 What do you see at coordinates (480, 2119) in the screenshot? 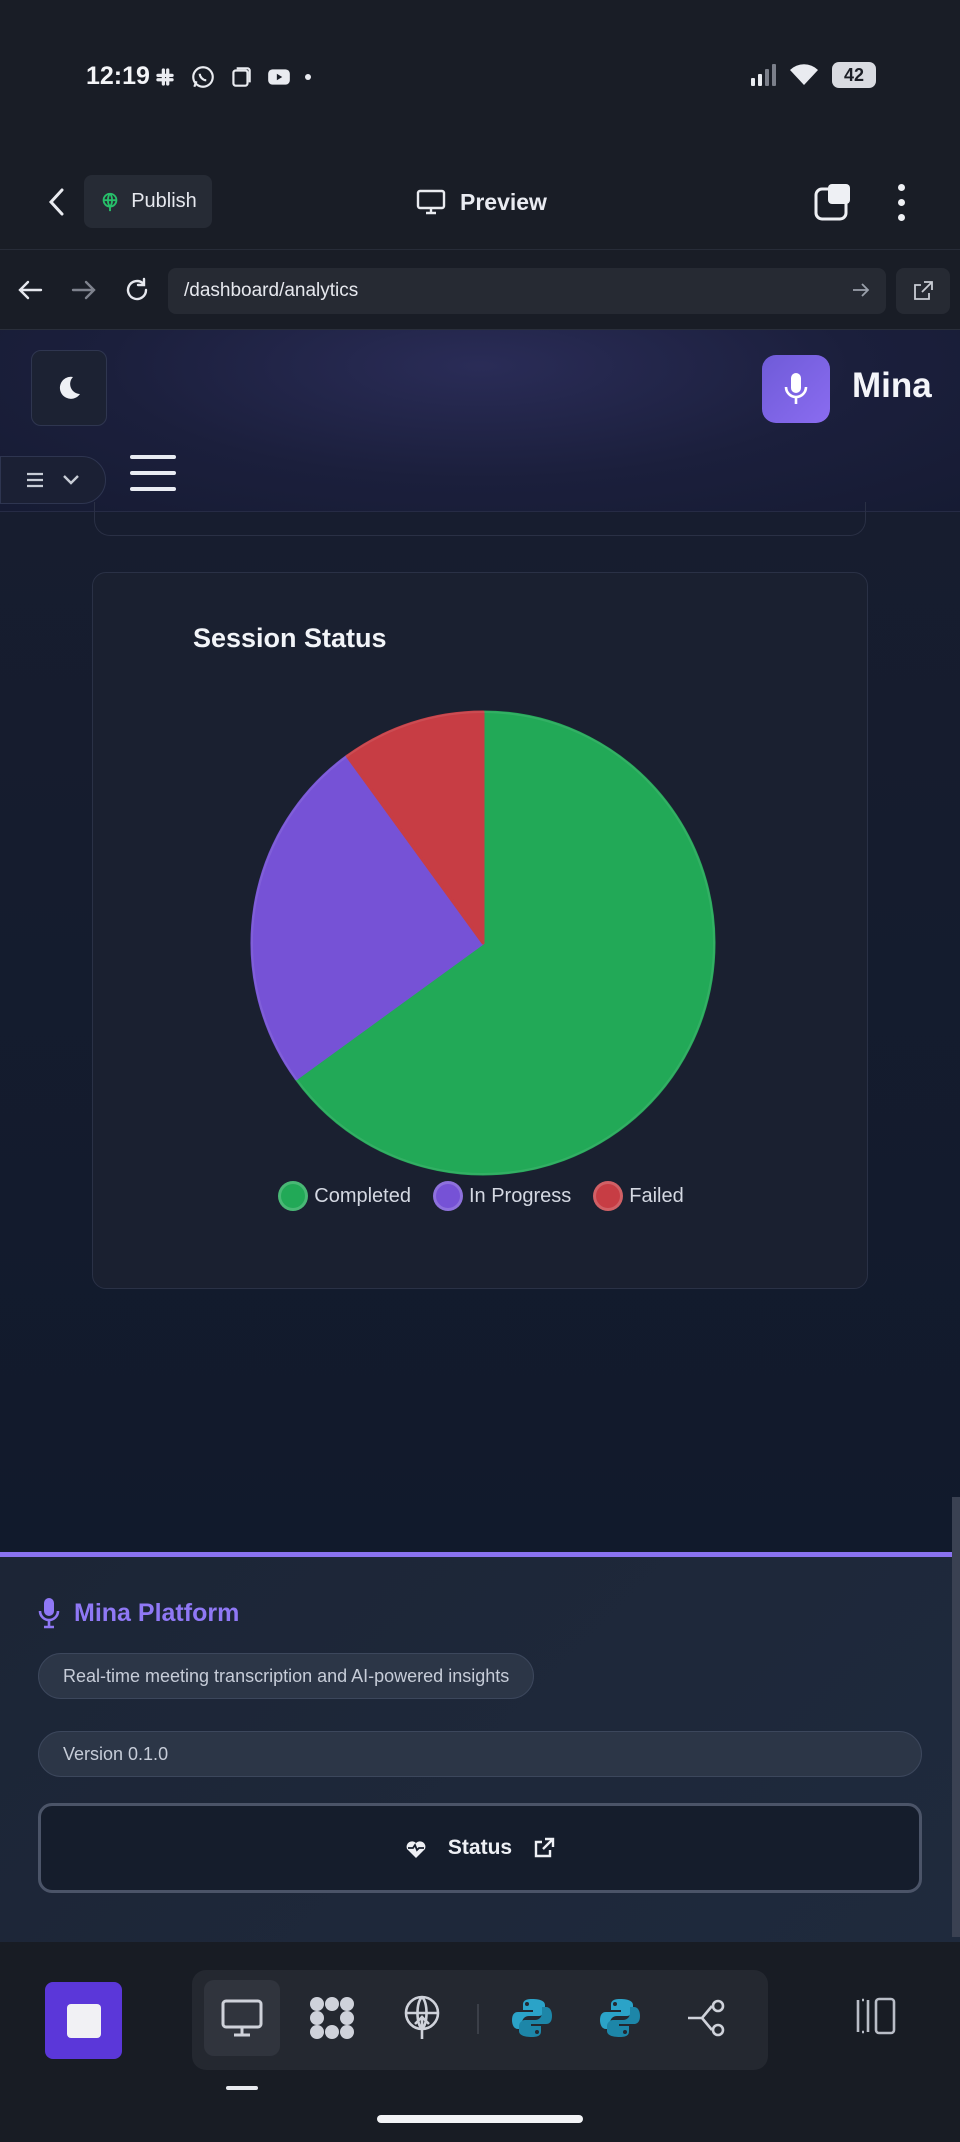
I see `home-indicator` at bounding box center [480, 2119].